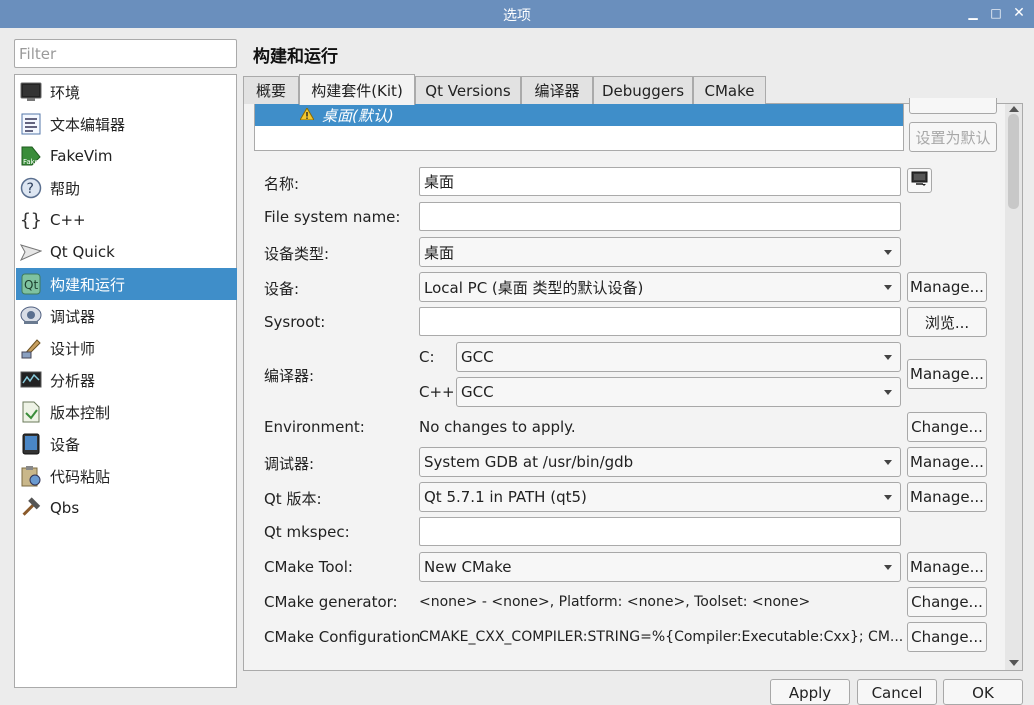  Describe the element at coordinates (31, 380) in the screenshot. I see `analyzer-icon` at that location.